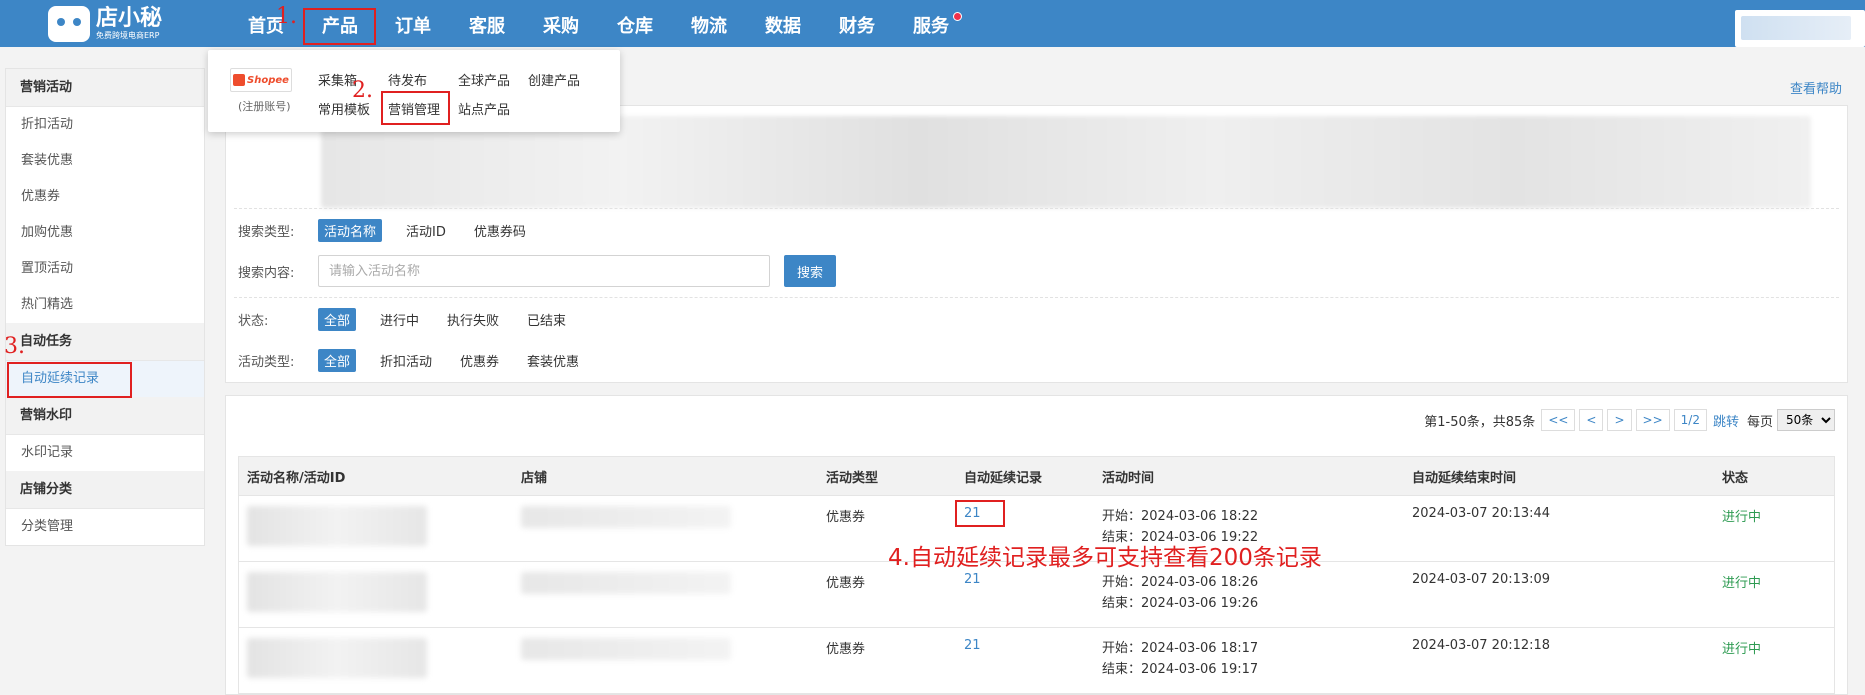  What do you see at coordinates (339, 26) in the screenshot?
I see `highlight-products` at bounding box center [339, 26].